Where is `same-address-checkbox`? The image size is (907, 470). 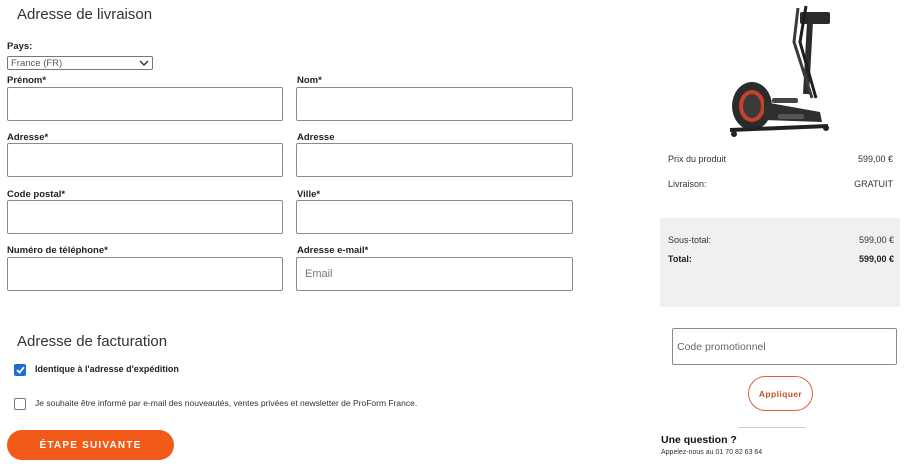
same-address-checkbox is located at coordinates (20, 370).